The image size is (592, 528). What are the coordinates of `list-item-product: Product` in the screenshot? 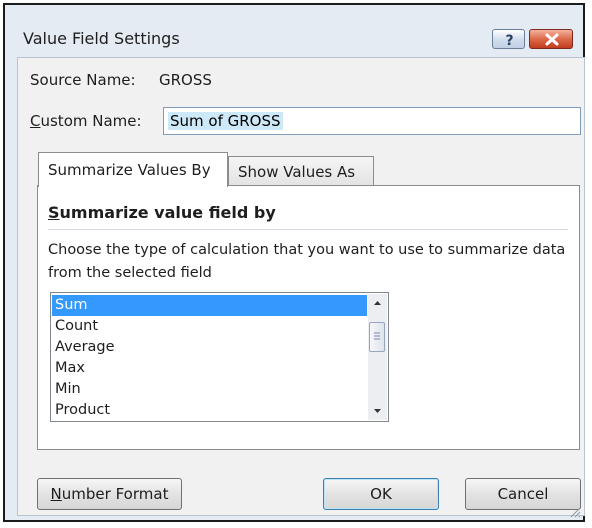 It's located at (209, 410).